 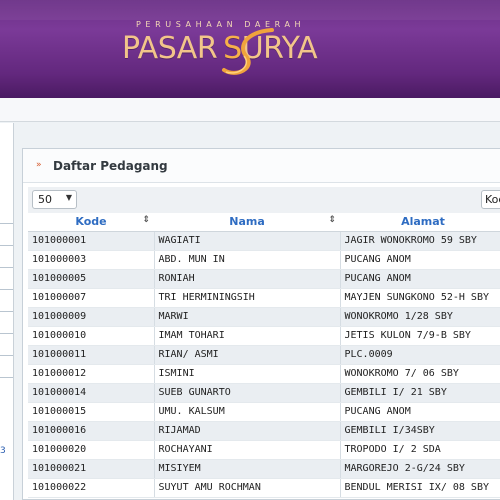 I want to click on column-label: Nama, so click(x=247, y=222).